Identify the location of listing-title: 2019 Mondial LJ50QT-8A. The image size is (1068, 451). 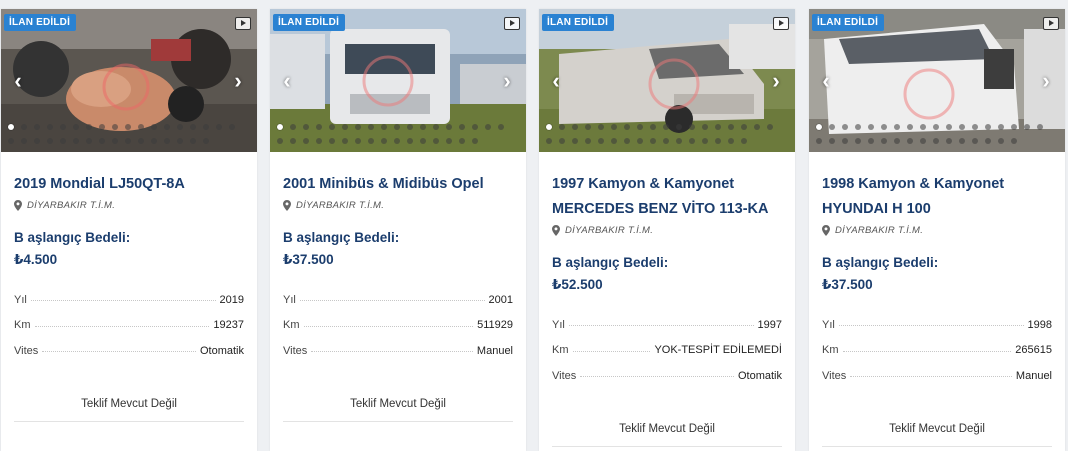
(129, 184).